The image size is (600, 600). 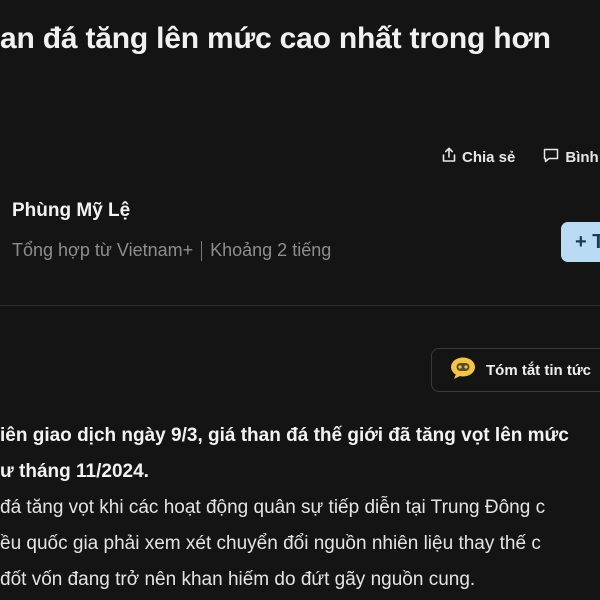 I want to click on meta-separator, so click(x=202, y=250).